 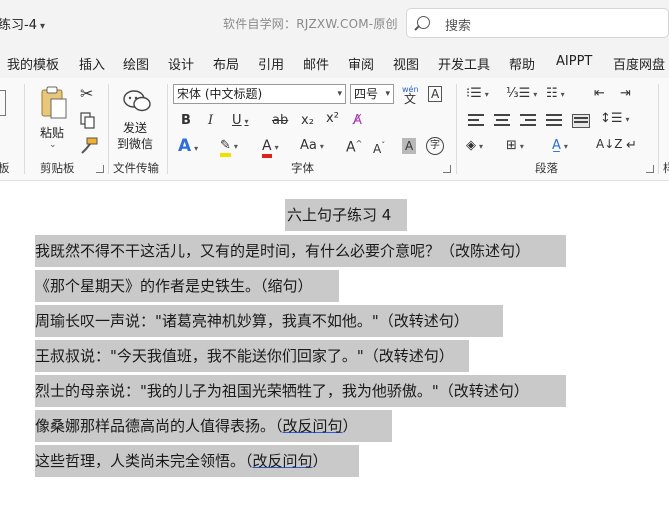 I want to click on cut-icon: ✂, so click(x=86, y=94).